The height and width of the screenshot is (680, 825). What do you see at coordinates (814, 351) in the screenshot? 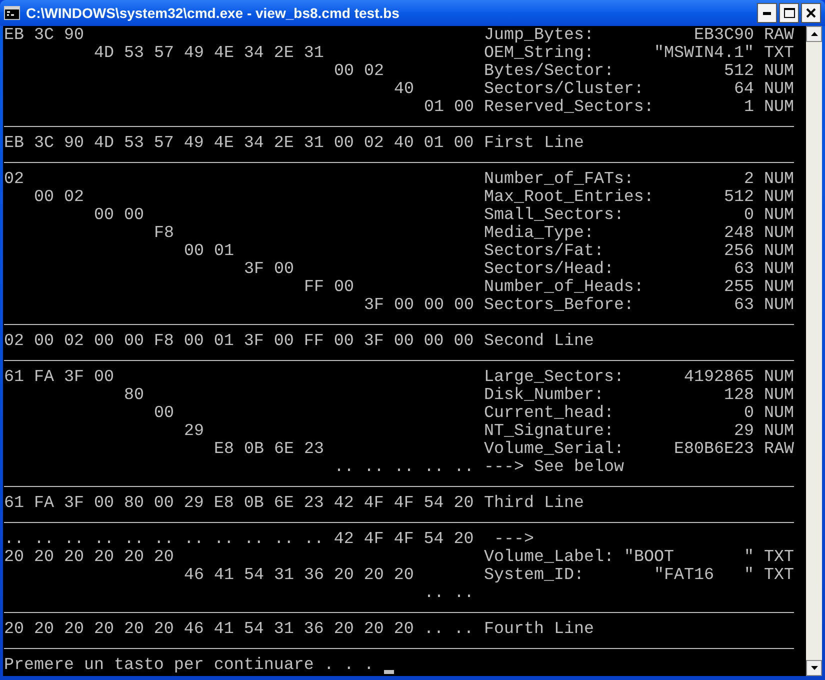
I see `scrollbar` at bounding box center [814, 351].